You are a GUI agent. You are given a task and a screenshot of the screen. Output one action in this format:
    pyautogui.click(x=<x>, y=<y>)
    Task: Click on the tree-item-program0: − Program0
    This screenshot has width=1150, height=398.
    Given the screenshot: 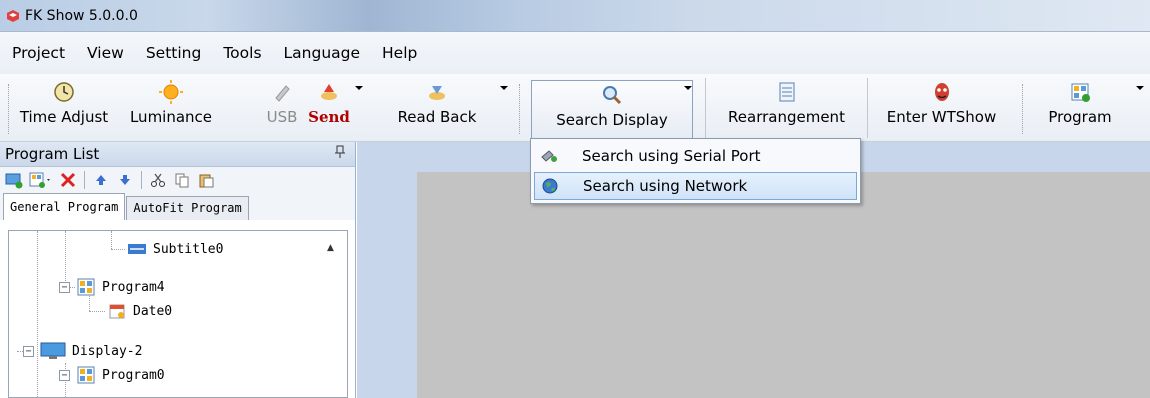 What is the action you would take?
    pyautogui.click(x=112, y=375)
    